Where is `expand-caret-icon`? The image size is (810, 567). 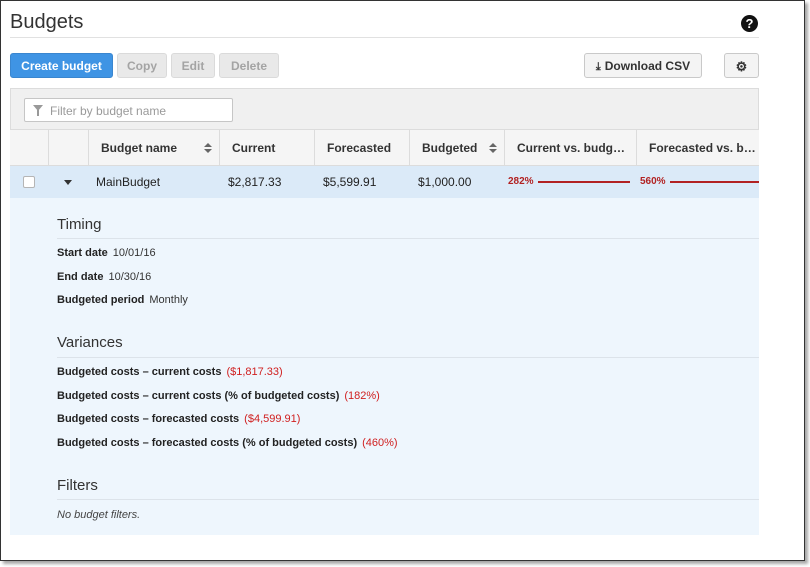 expand-caret-icon is located at coordinates (68, 182).